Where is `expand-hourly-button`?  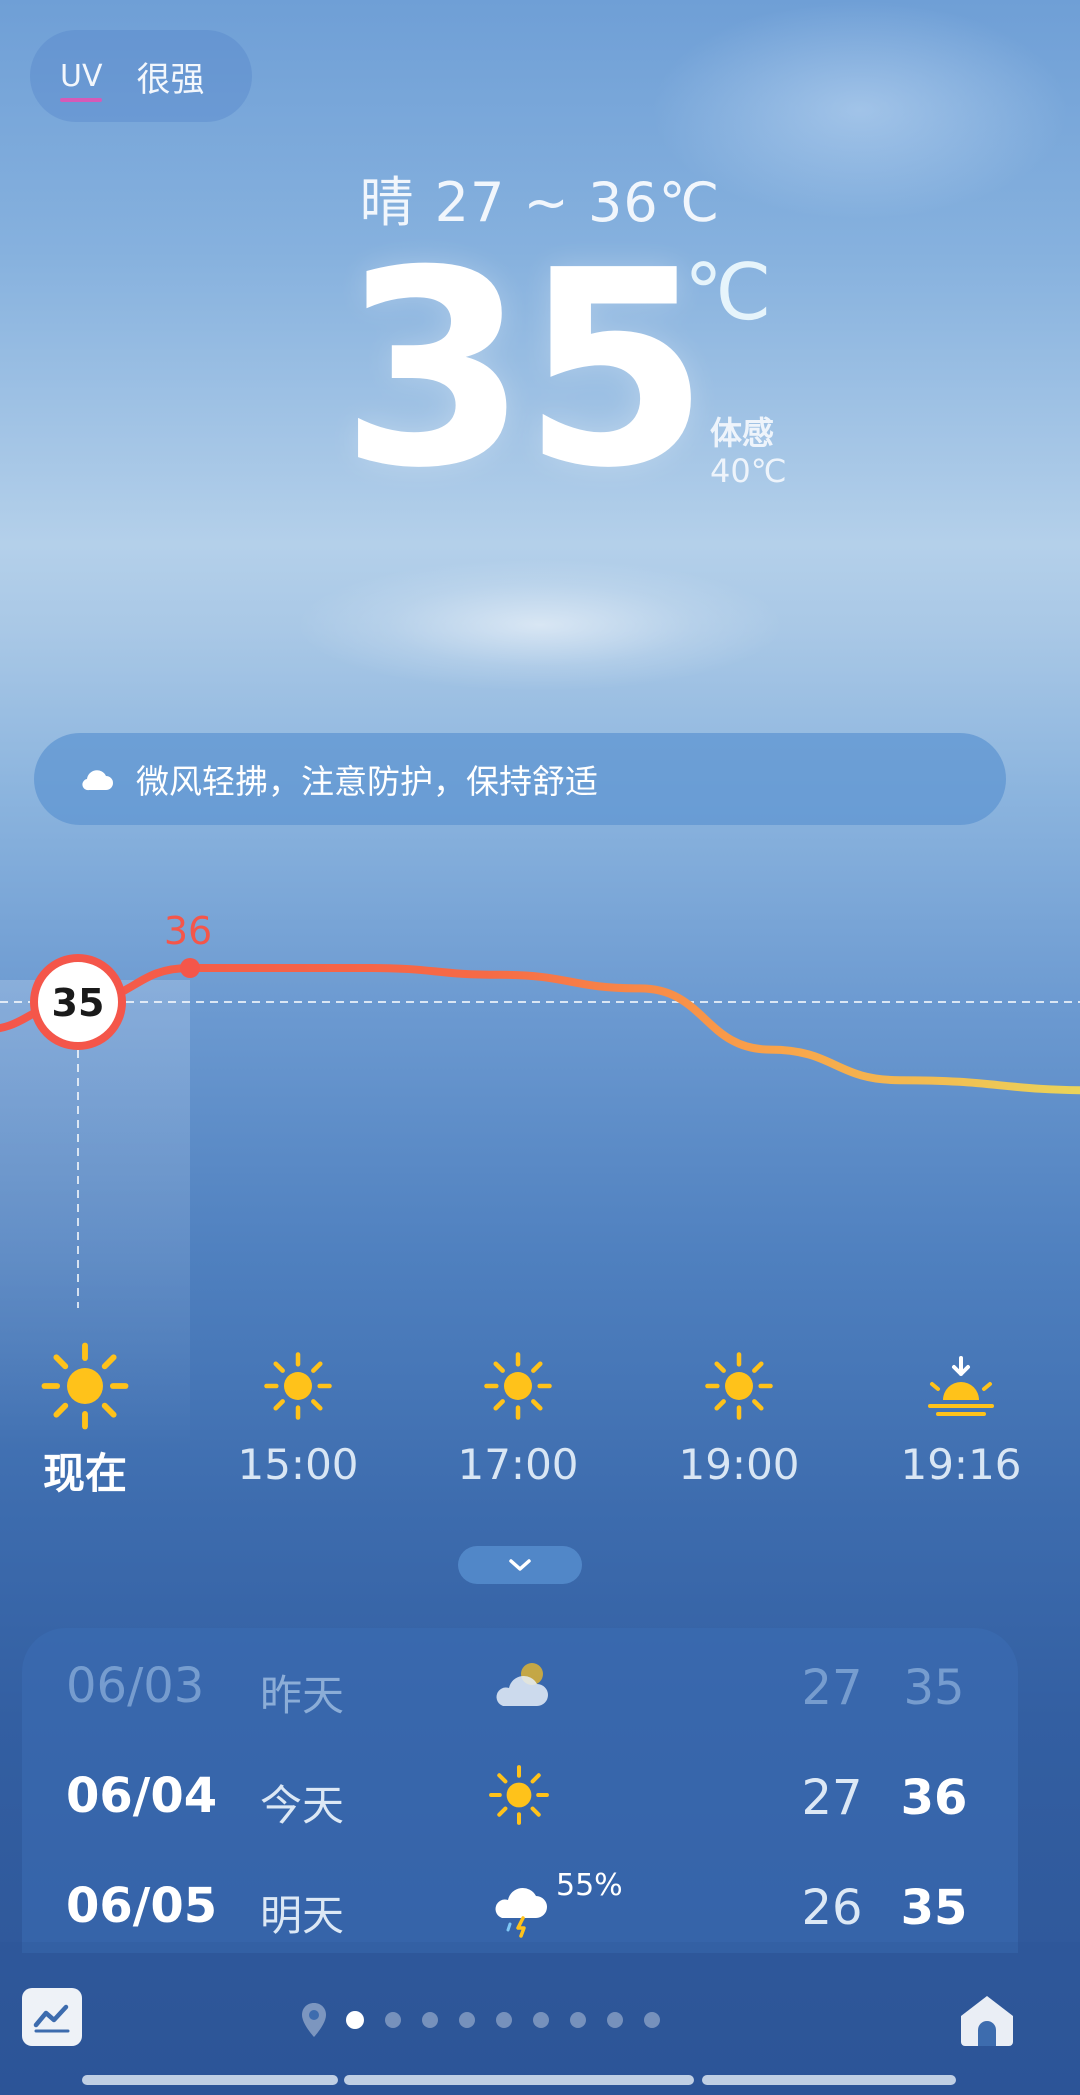
expand-hourly-button is located at coordinates (520, 1565).